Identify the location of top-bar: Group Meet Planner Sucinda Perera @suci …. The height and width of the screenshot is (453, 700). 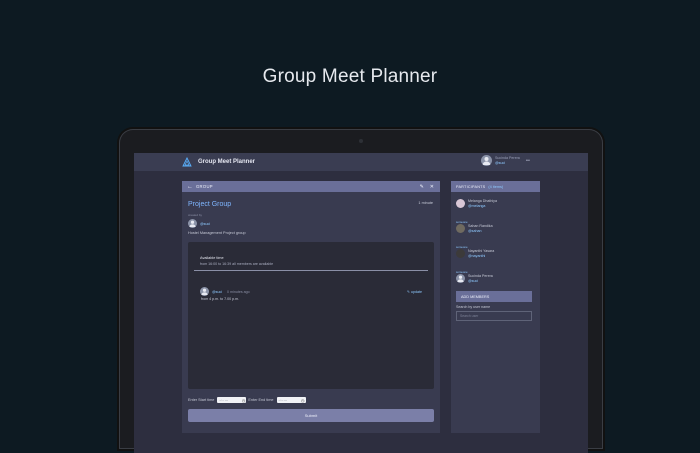
(361, 162).